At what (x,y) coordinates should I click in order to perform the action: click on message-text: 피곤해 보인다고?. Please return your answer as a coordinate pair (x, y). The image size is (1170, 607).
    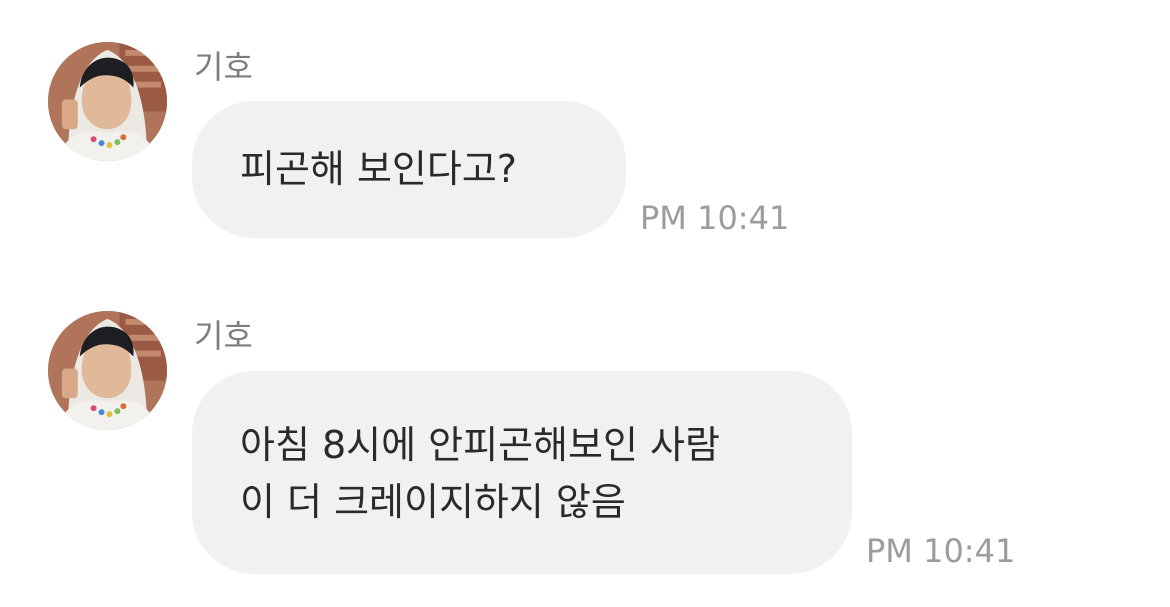
    Looking at the image, I should click on (378, 169).